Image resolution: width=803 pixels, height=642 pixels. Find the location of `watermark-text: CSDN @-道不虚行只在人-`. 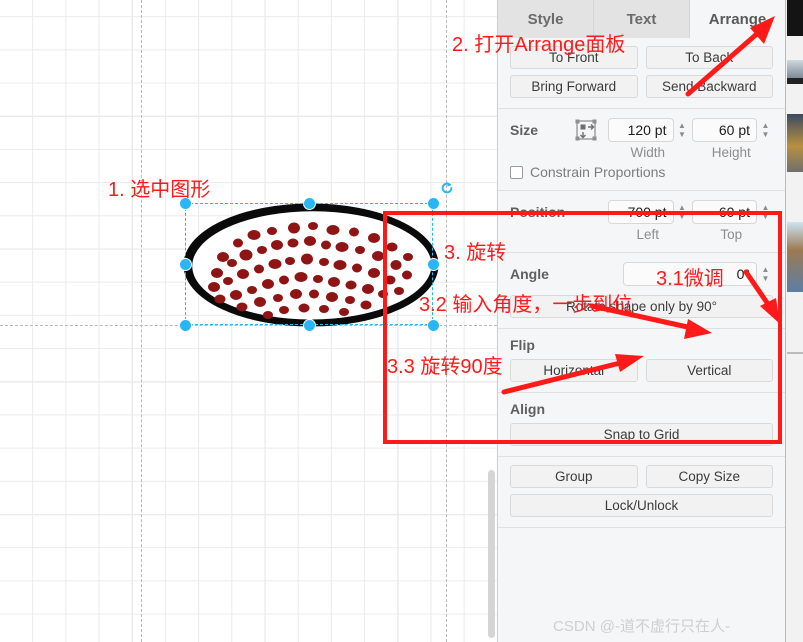

watermark-text: CSDN @-道不虚行只在人- is located at coordinates (641, 626).